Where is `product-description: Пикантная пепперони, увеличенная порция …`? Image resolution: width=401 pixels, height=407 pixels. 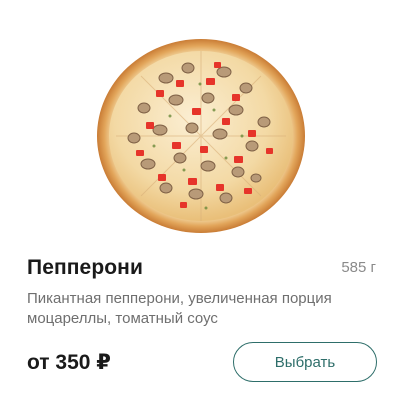 product-description: Пикантная пепперони, увеличенная порция … is located at coordinates (179, 308).